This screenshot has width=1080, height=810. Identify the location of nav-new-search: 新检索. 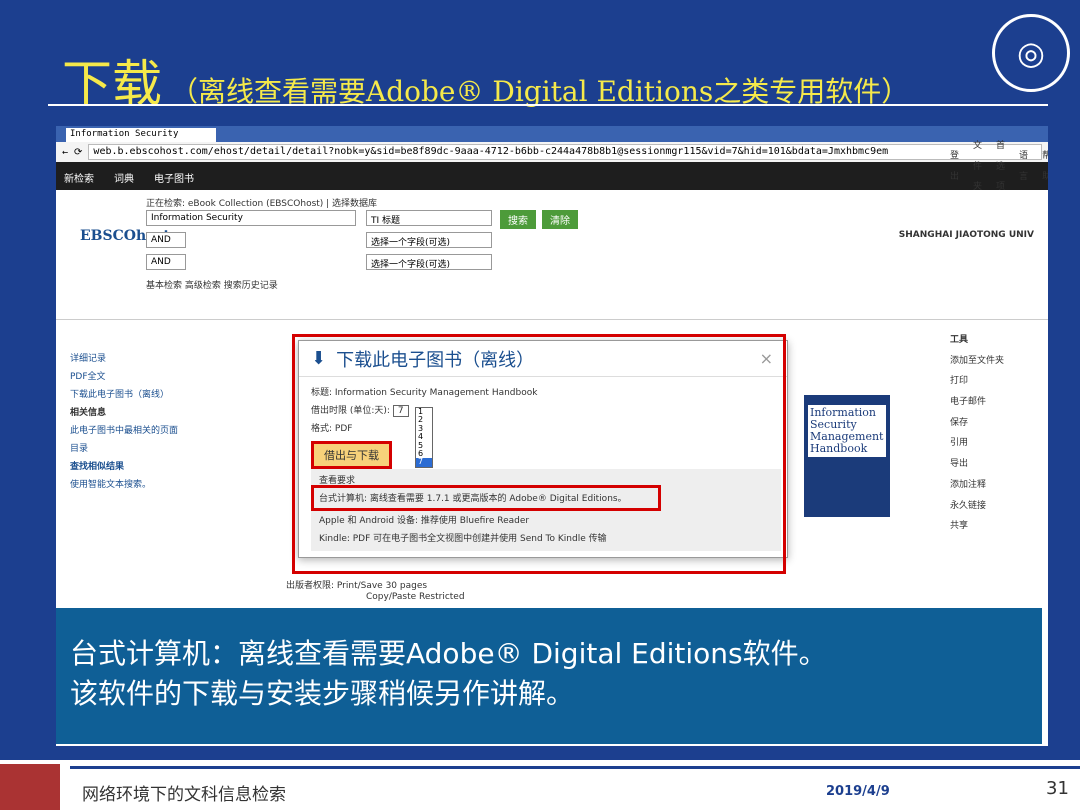
(79, 177).